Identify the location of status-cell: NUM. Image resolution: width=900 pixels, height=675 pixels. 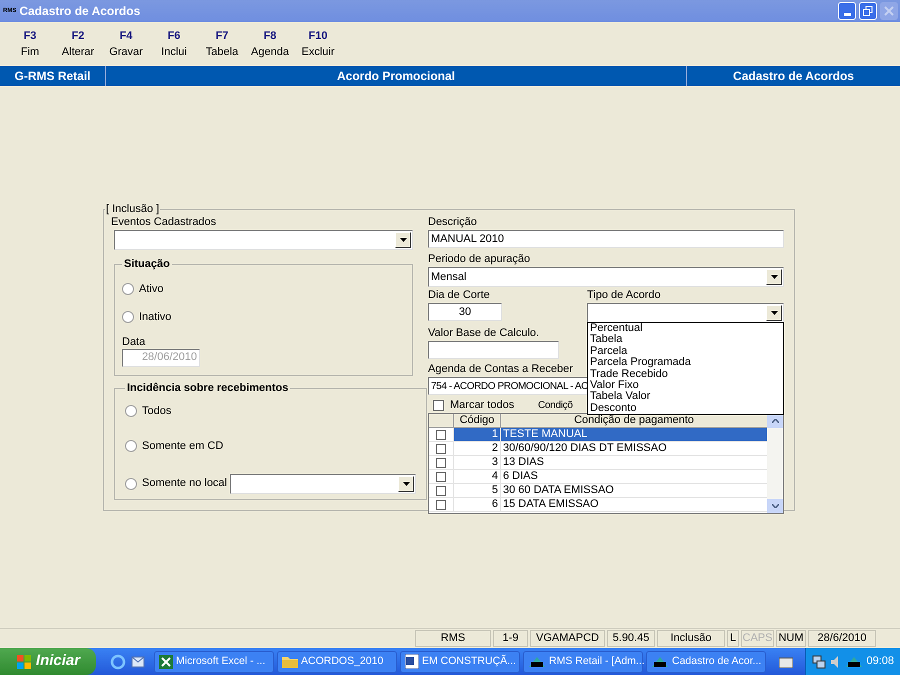
(791, 638).